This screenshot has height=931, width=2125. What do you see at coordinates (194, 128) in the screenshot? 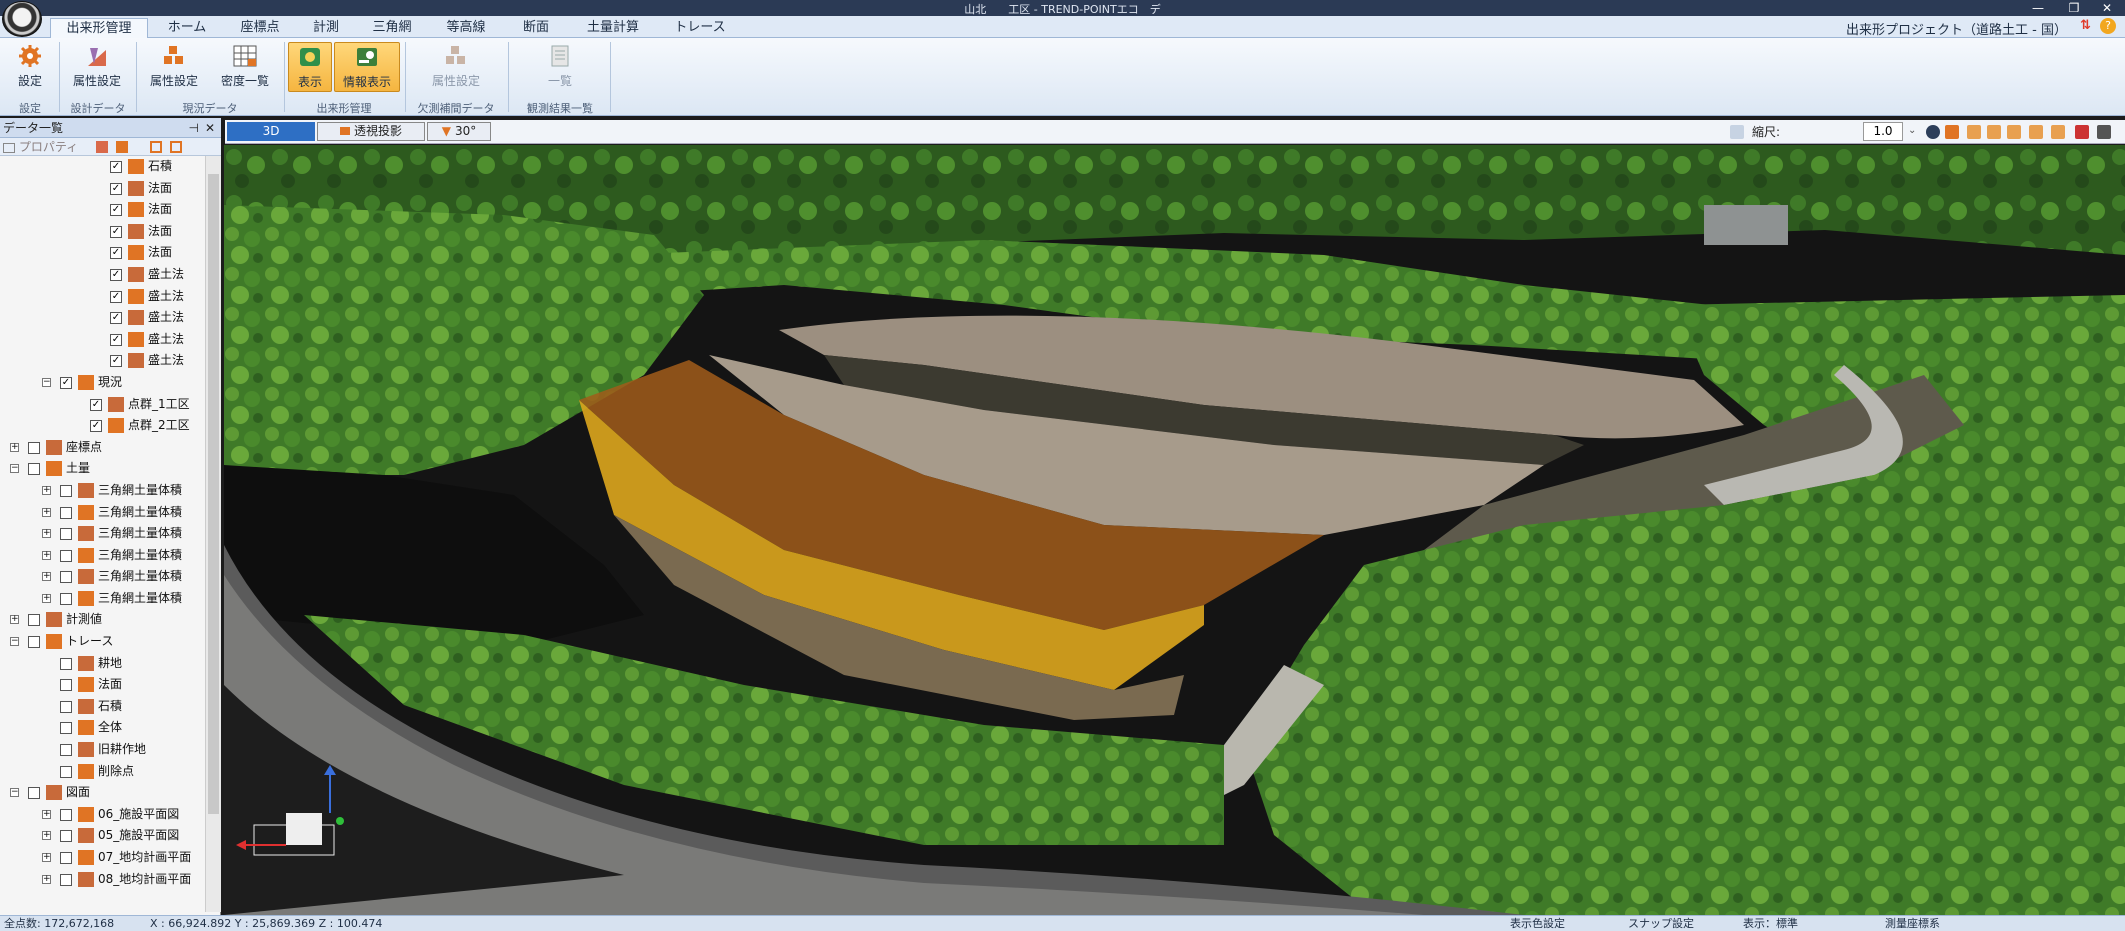
I see `pin-icon: ⊣` at bounding box center [194, 128].